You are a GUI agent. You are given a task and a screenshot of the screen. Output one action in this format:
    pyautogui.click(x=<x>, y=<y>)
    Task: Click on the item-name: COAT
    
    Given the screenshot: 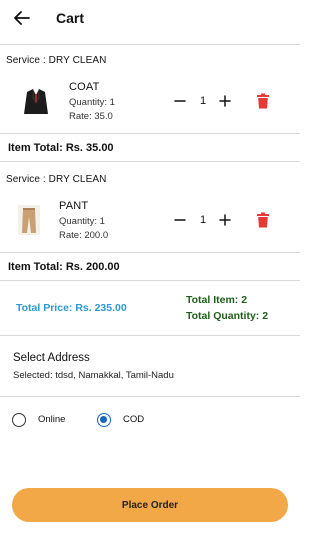 What is the action you would take?
    pyautogui.click(x=84, y=87)
    